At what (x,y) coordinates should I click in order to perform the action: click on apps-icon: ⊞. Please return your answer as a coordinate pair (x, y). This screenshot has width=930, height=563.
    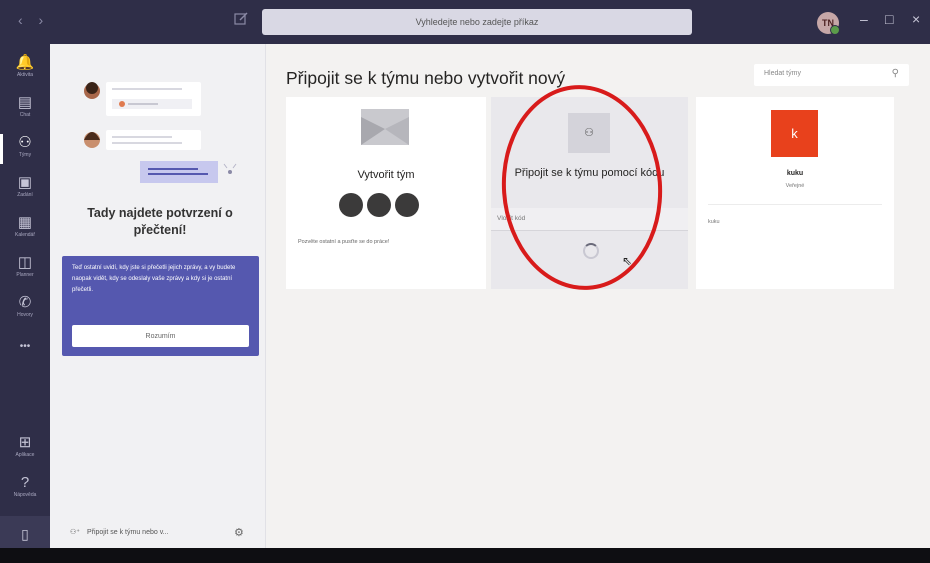
    Looking at the image, I should click on (25, 442).